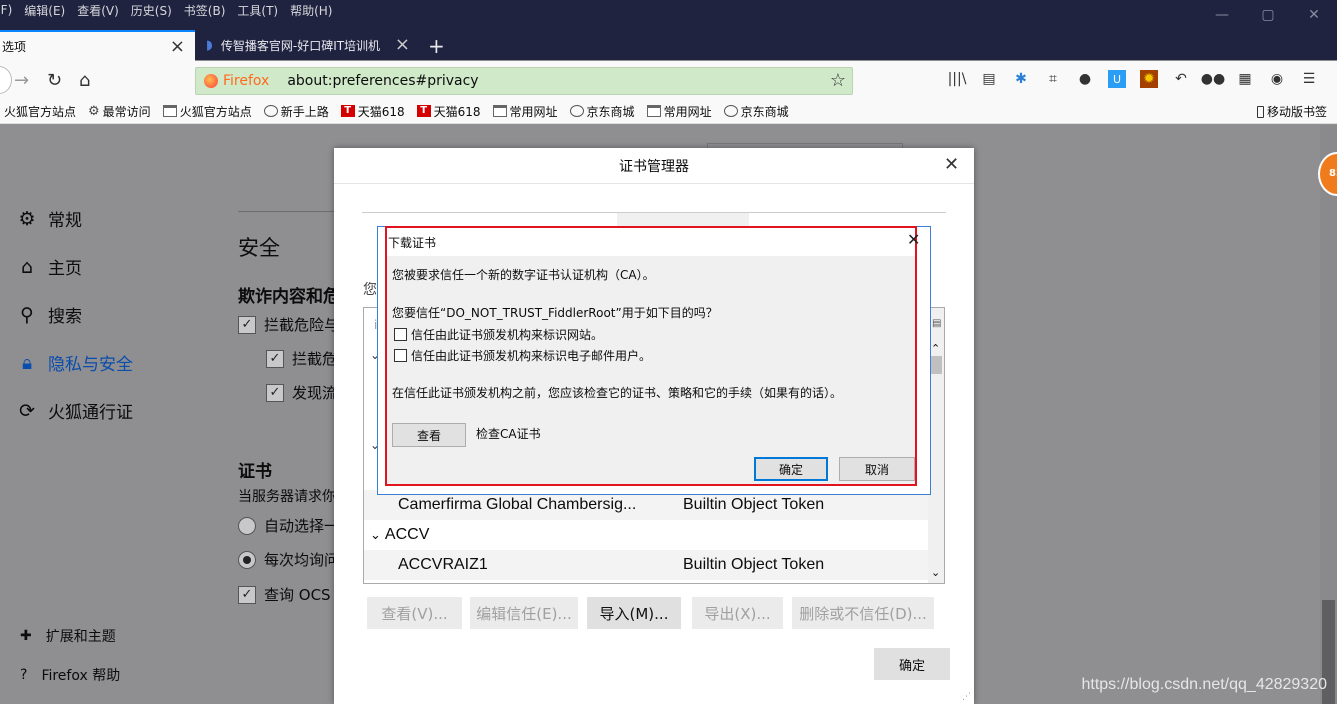  I want to click on chat-icon: ●, so click(1085, 79).